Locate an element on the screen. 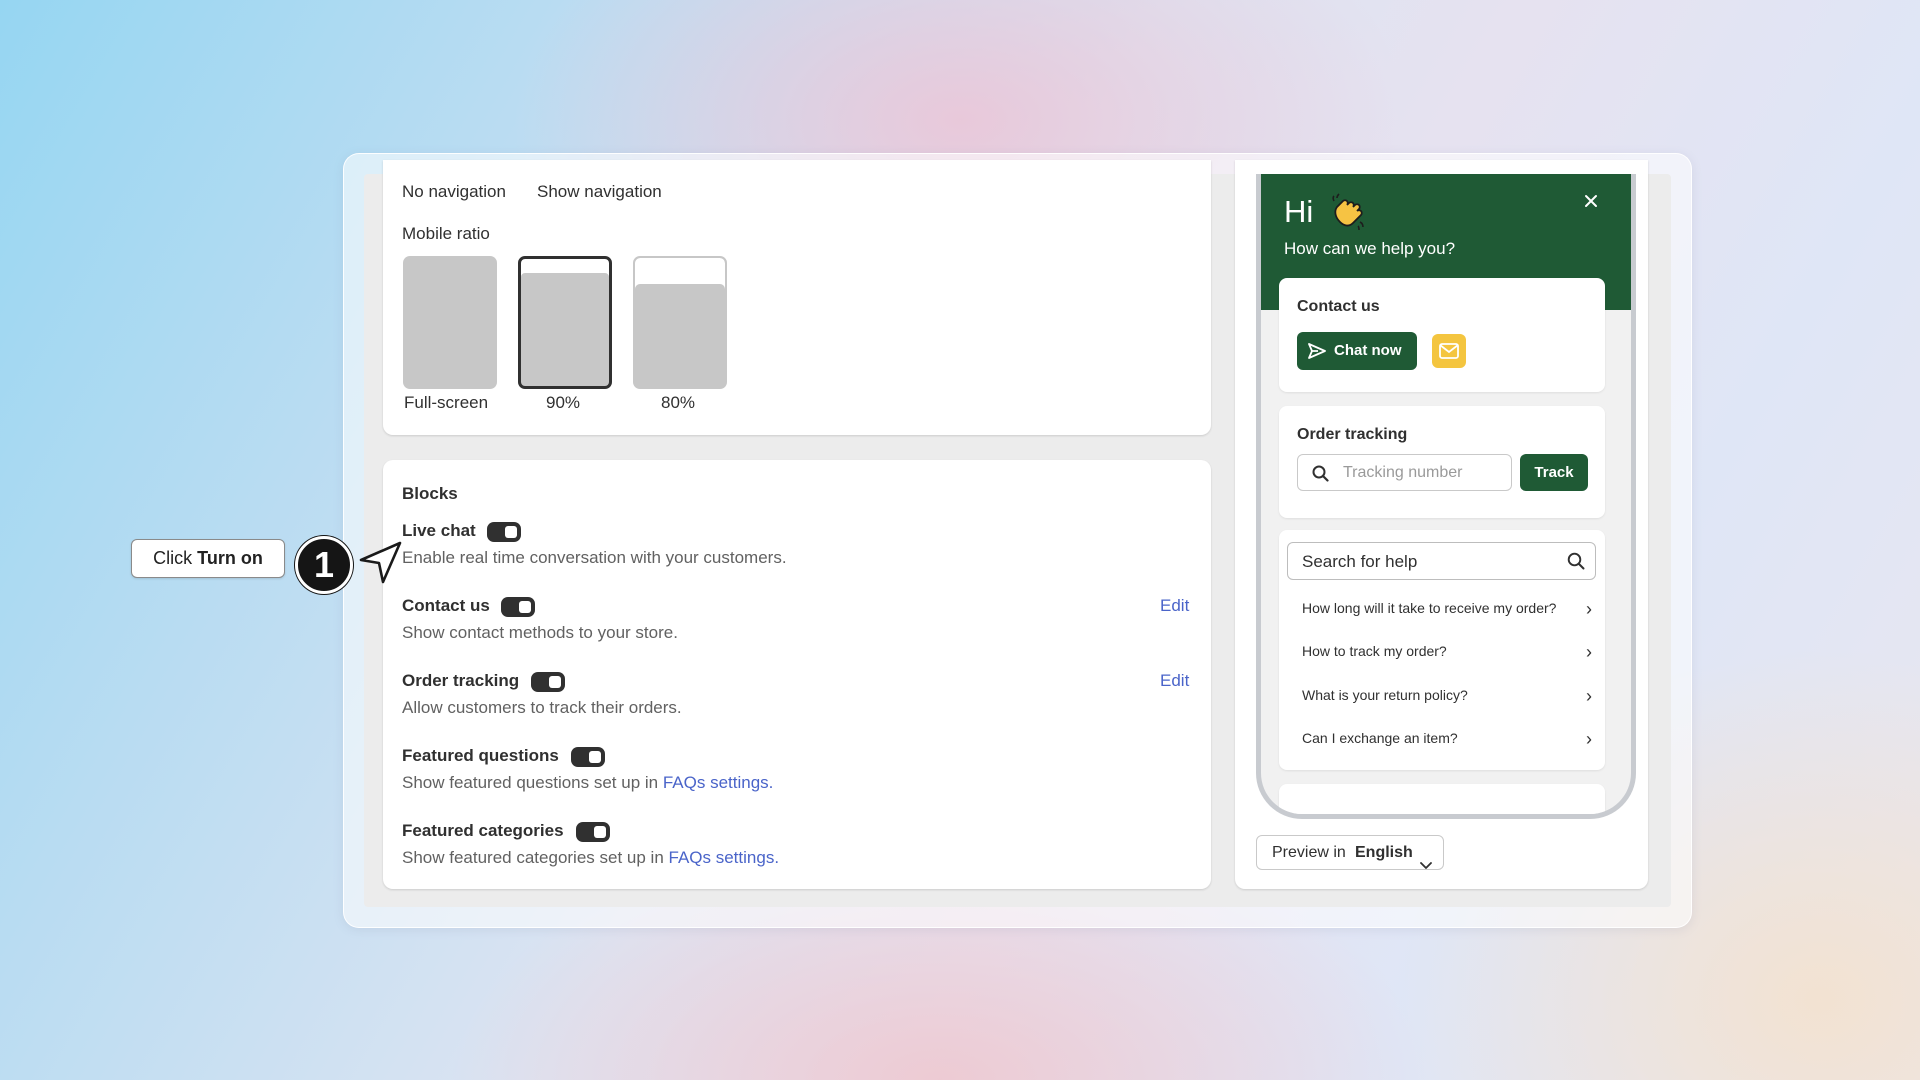 The image size is (1920, 1080). live-chat-toggle is located at coordinates (504, 532).